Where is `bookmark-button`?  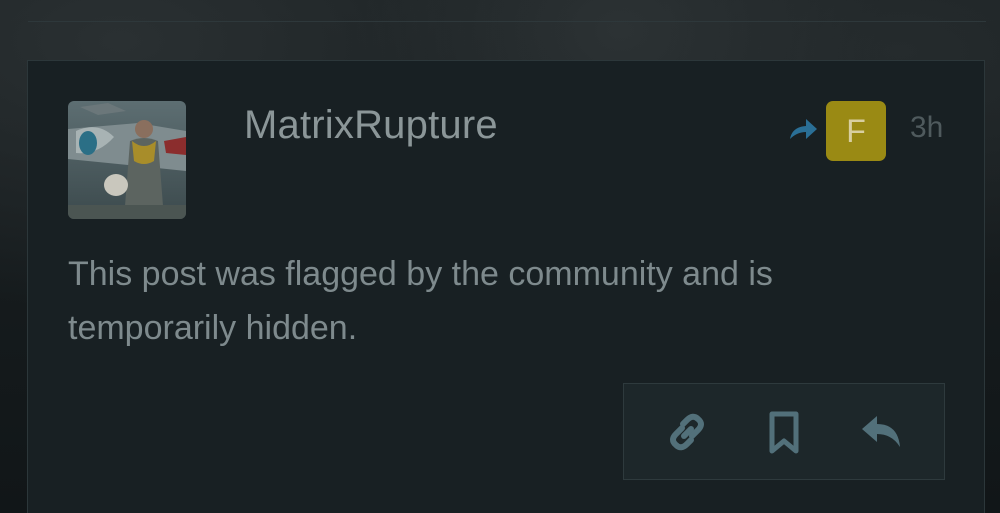
bookmark-button is located at coordinates (784, 432).